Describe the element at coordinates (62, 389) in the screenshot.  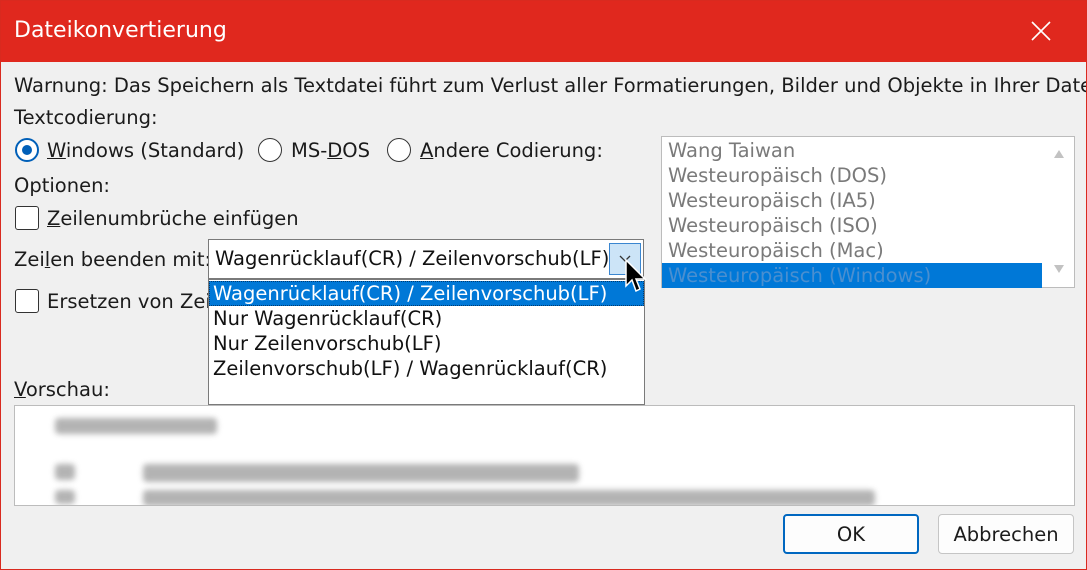
I see `preview-label: Vorschau:` at that location.